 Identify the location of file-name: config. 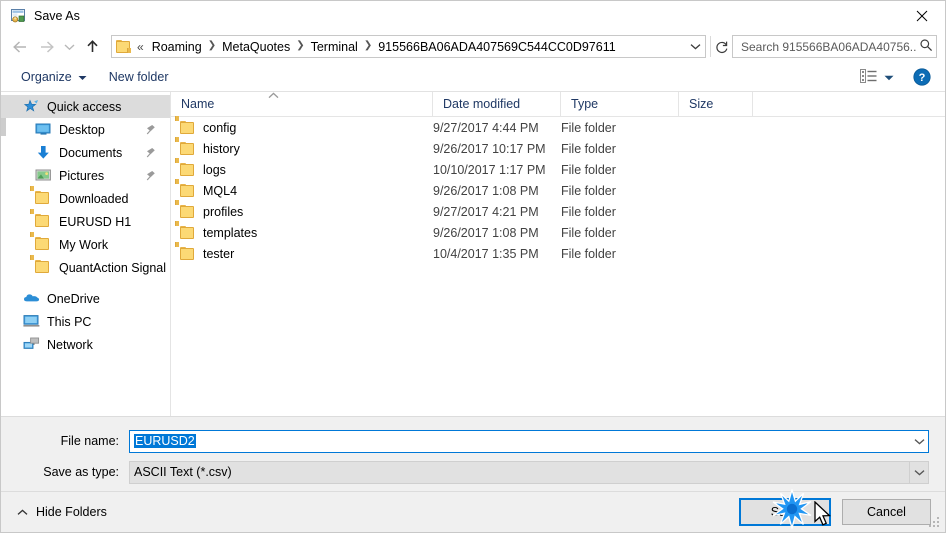
(220, 127).